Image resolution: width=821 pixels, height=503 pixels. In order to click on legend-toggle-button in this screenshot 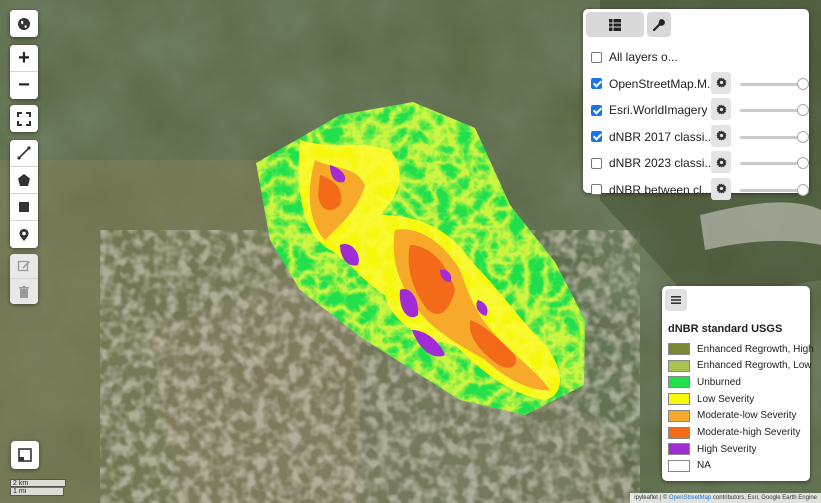, I will do `click(676, 300)`.